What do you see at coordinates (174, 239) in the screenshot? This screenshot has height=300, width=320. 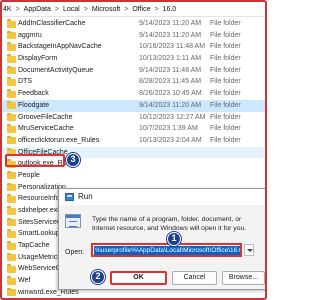 I see `step-badge-1: 1` at bounding box center [174, 239].